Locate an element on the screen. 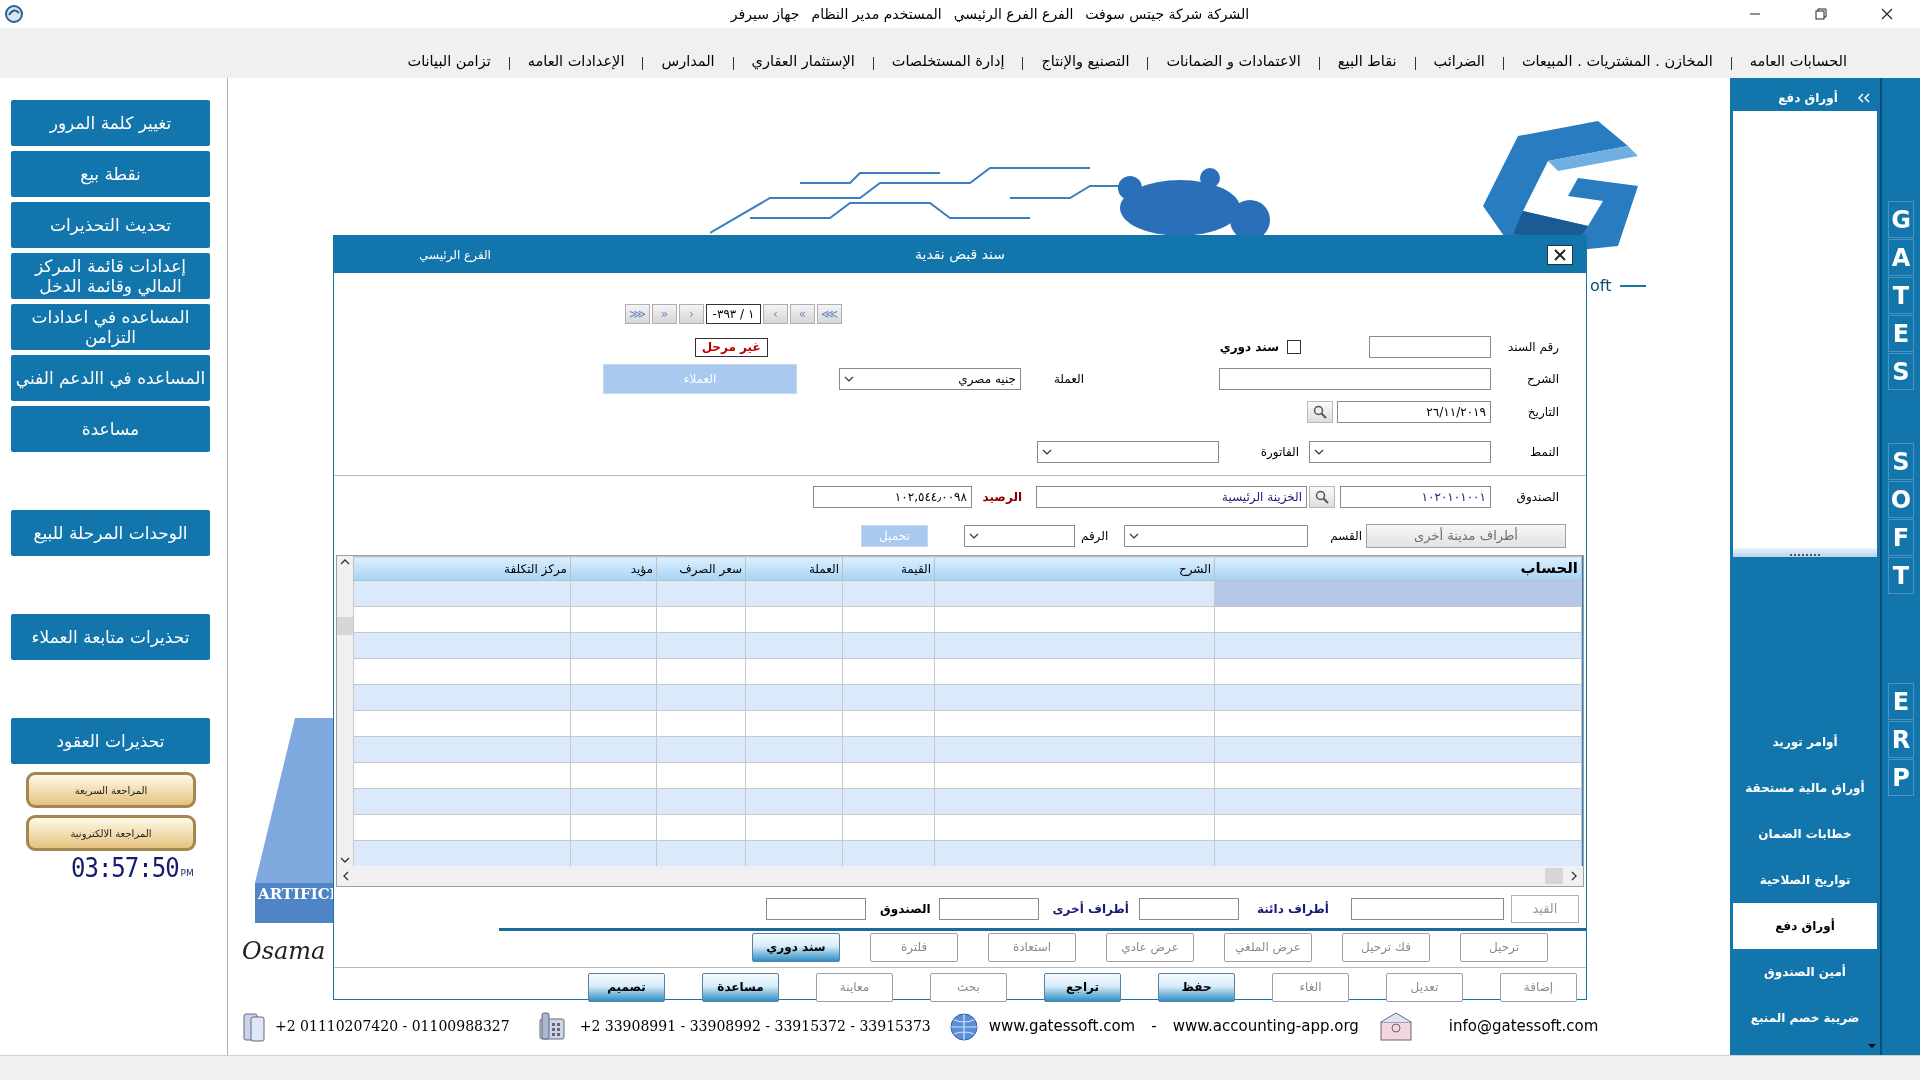 The width and height of the screenshot is (1920, 1080). nav-item: ضريبة خصم المنبع is located at coordinates (1805, 1018).